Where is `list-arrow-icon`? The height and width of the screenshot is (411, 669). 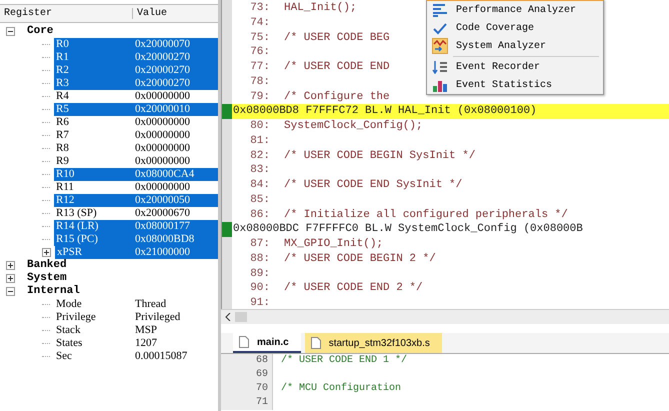 list-arrow-icon is located at coordinates (440, 67).